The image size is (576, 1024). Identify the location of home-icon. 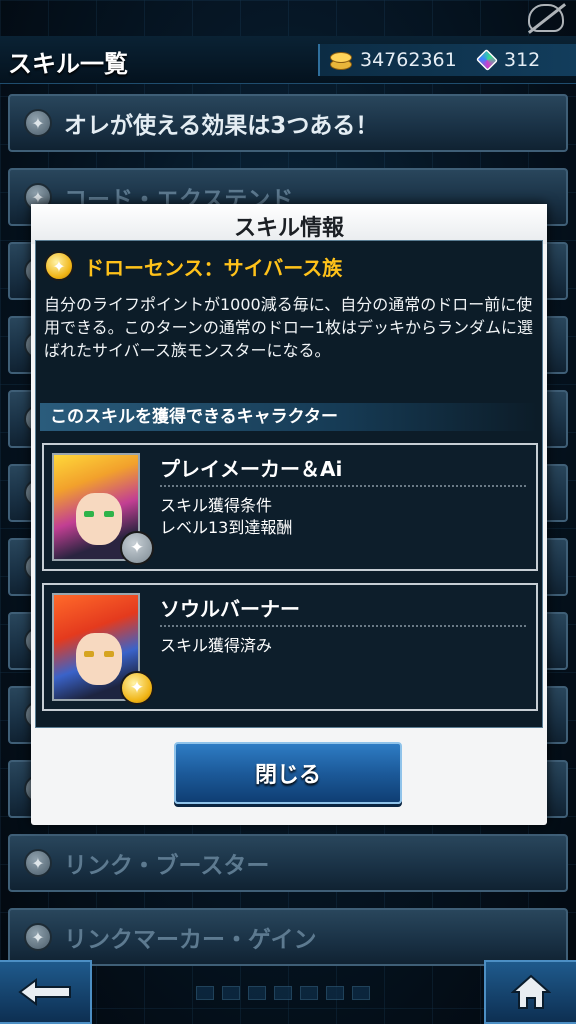
(531, 991).